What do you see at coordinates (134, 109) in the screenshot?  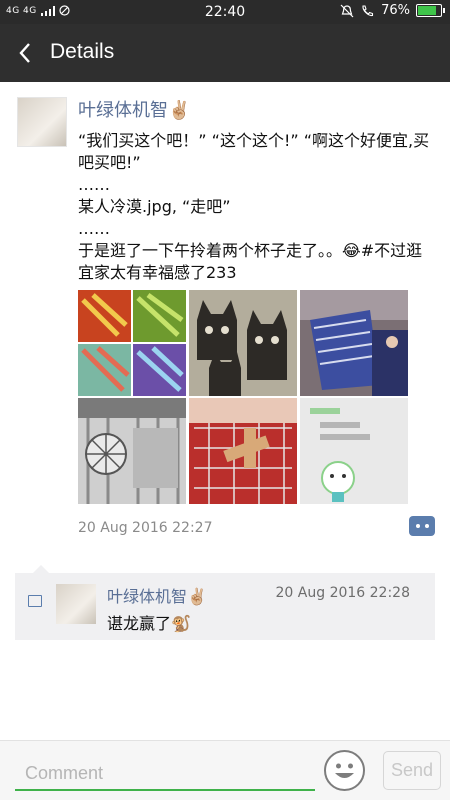 I see `author-name: 叶绿体机智✌🏼` at bounding box center [134, 109].